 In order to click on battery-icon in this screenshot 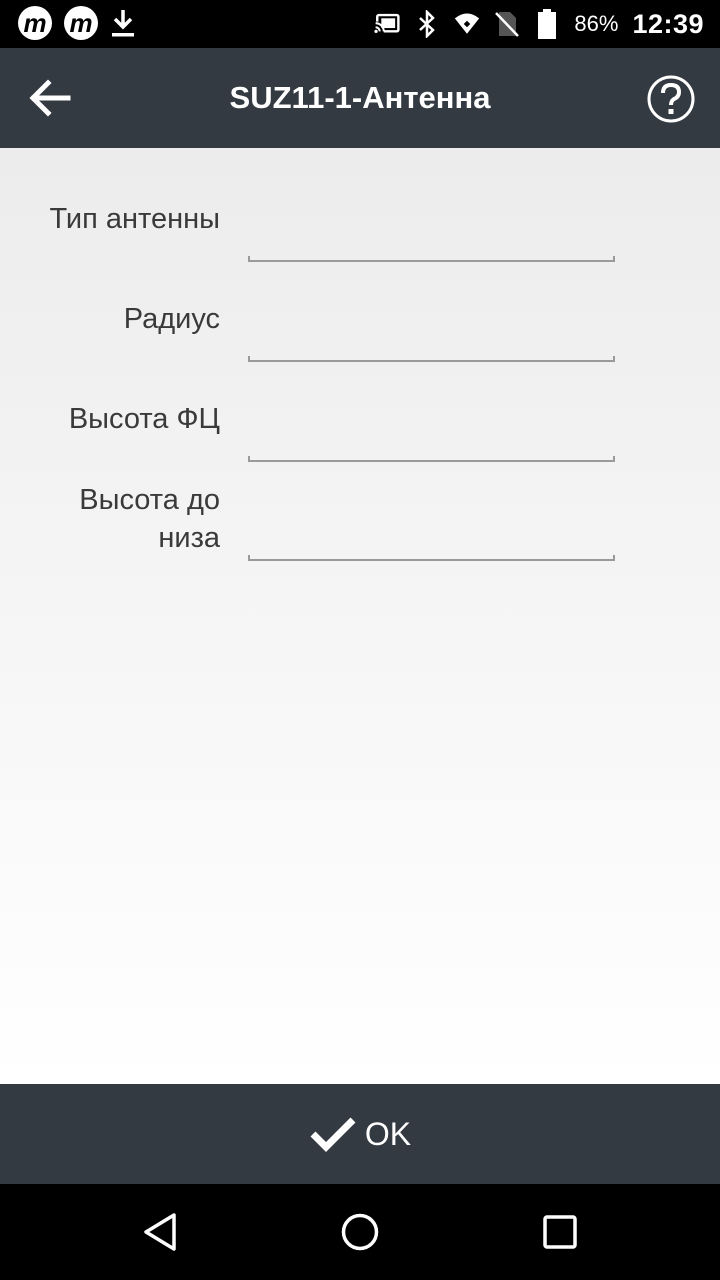, I will do `click(547, 24)`.